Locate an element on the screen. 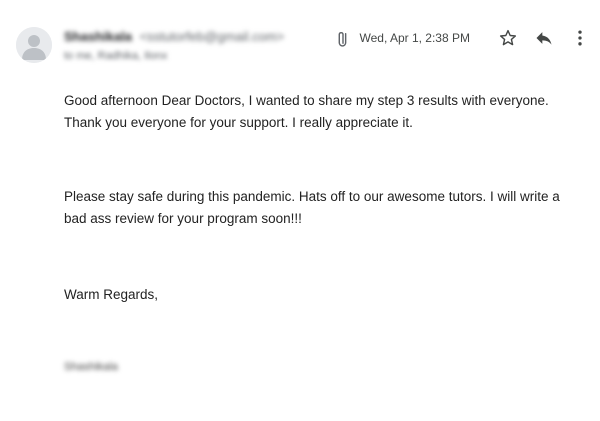 Image resolution: width=600 pixels, height=421 pixels. recipients-line: to me, Radhika, Ilonx is located at coordinates (115, 56).